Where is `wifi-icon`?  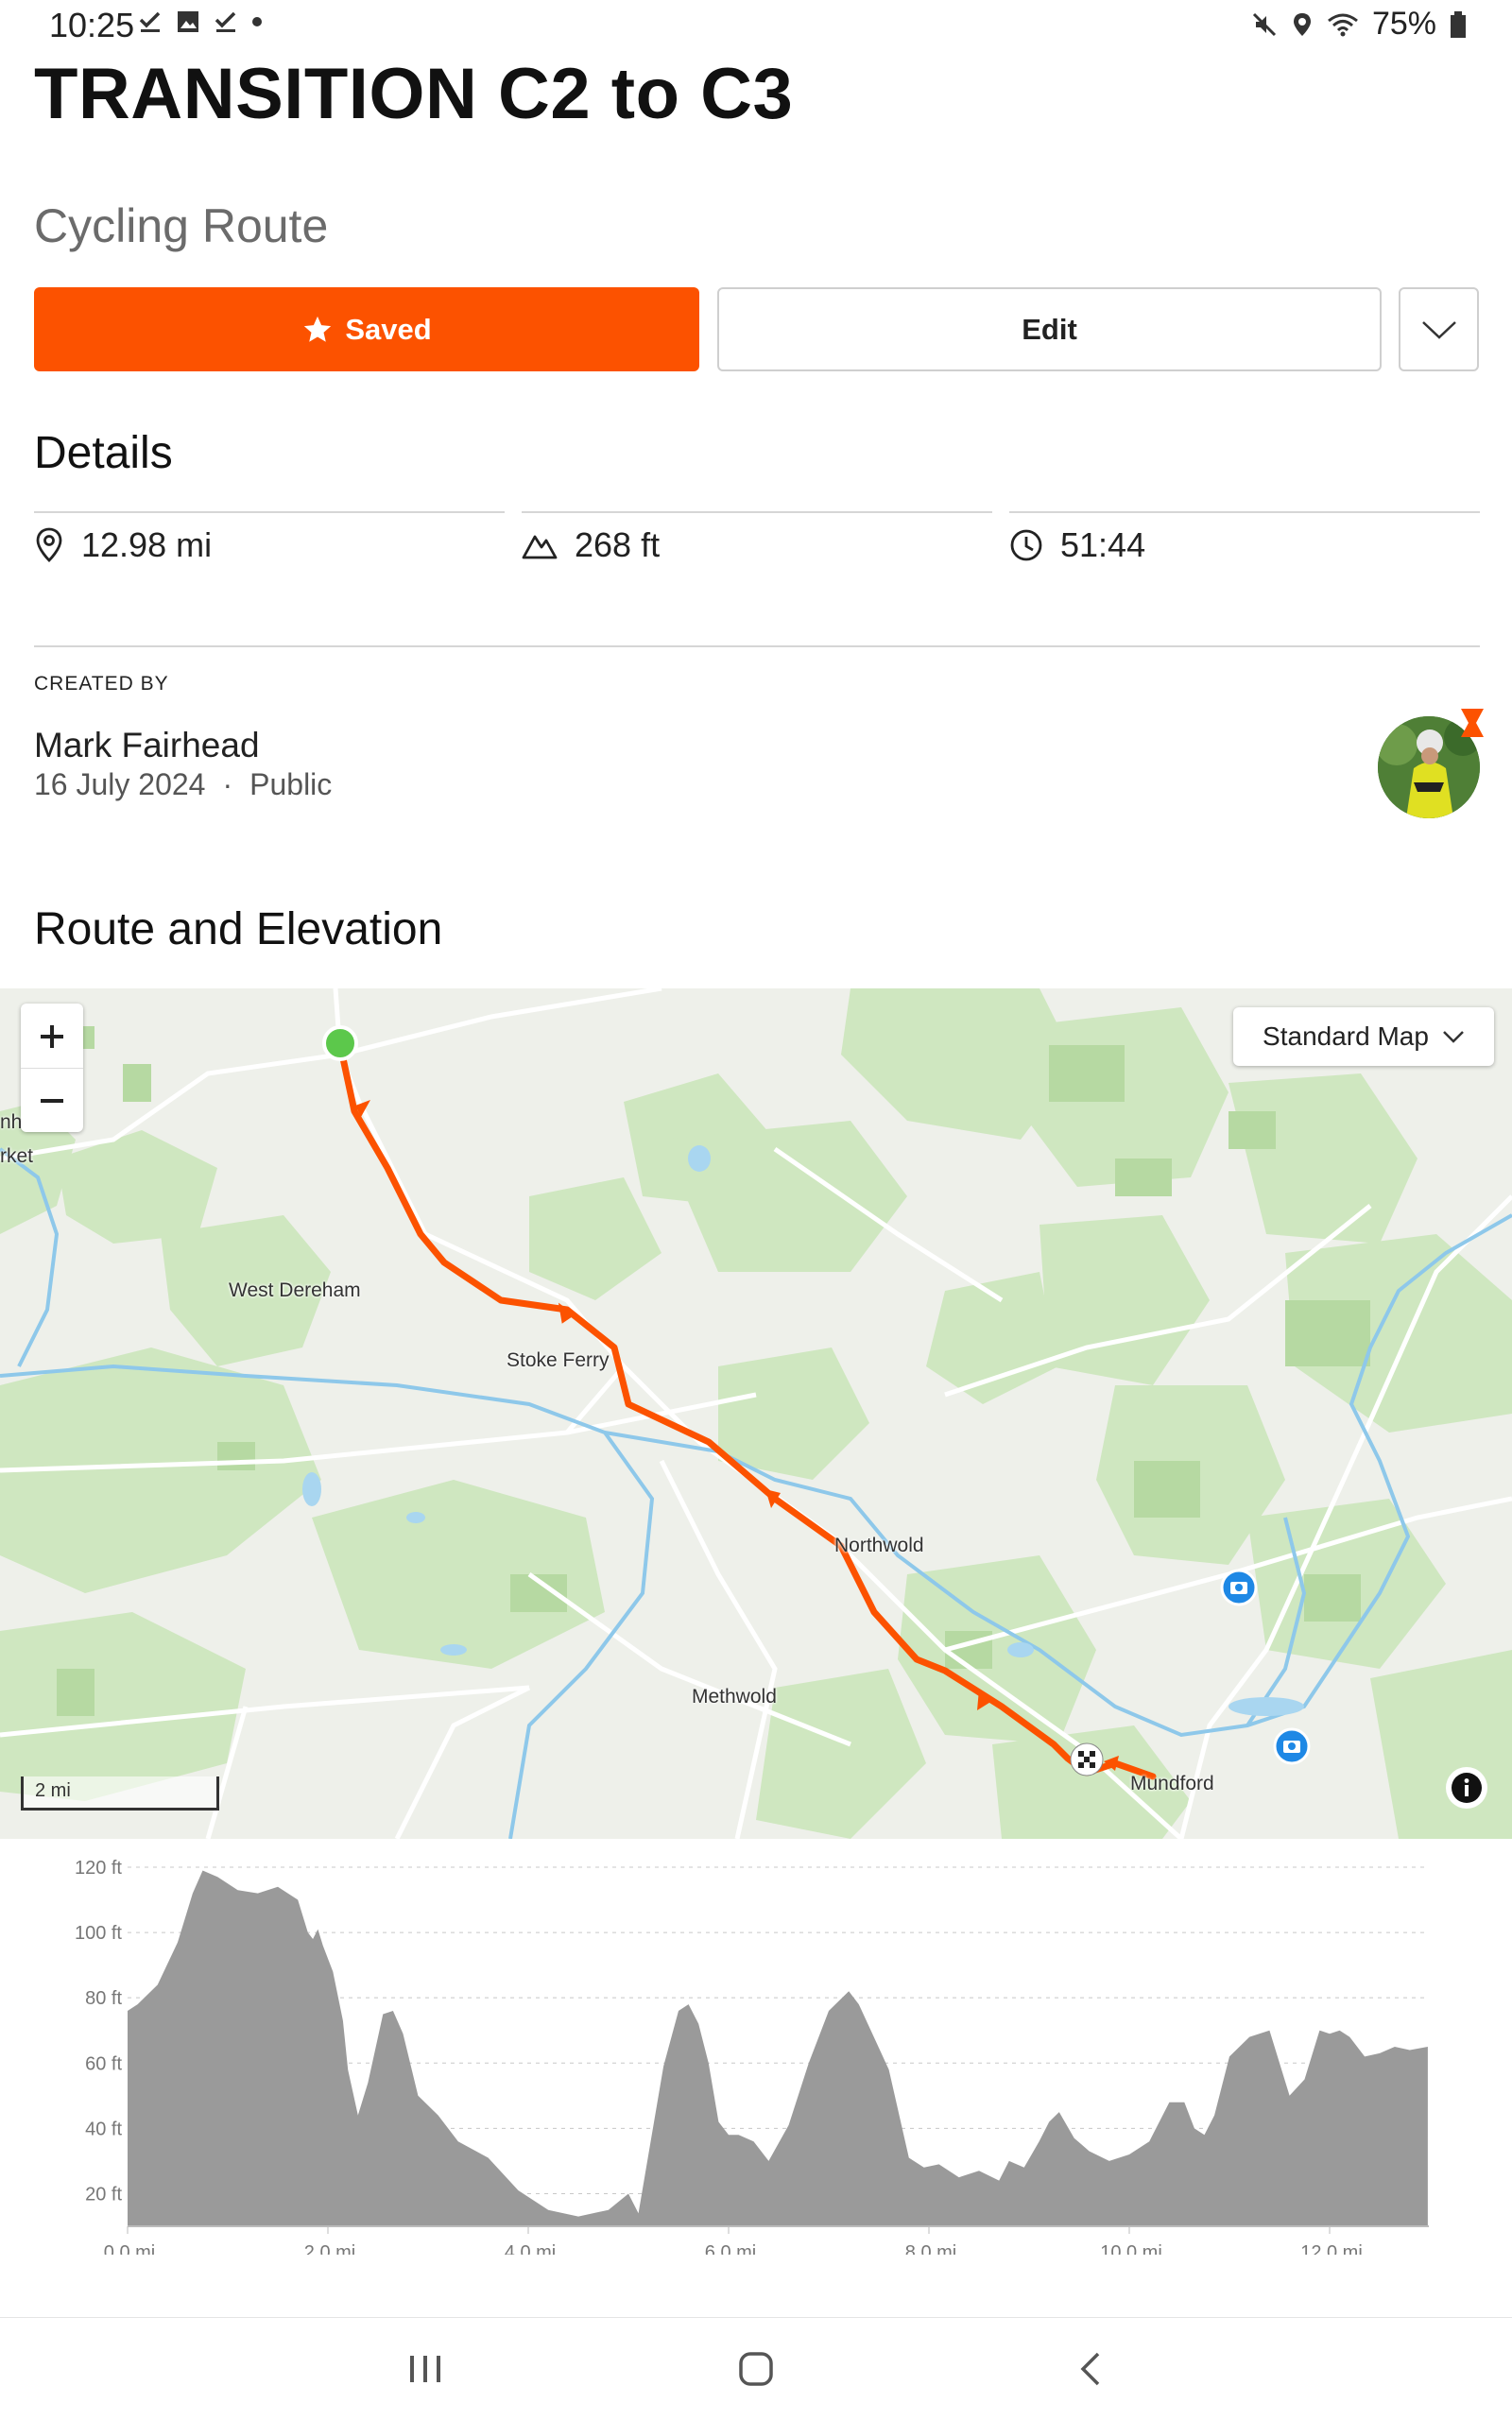 wifi-icon is located at coordinates (1343, 24).